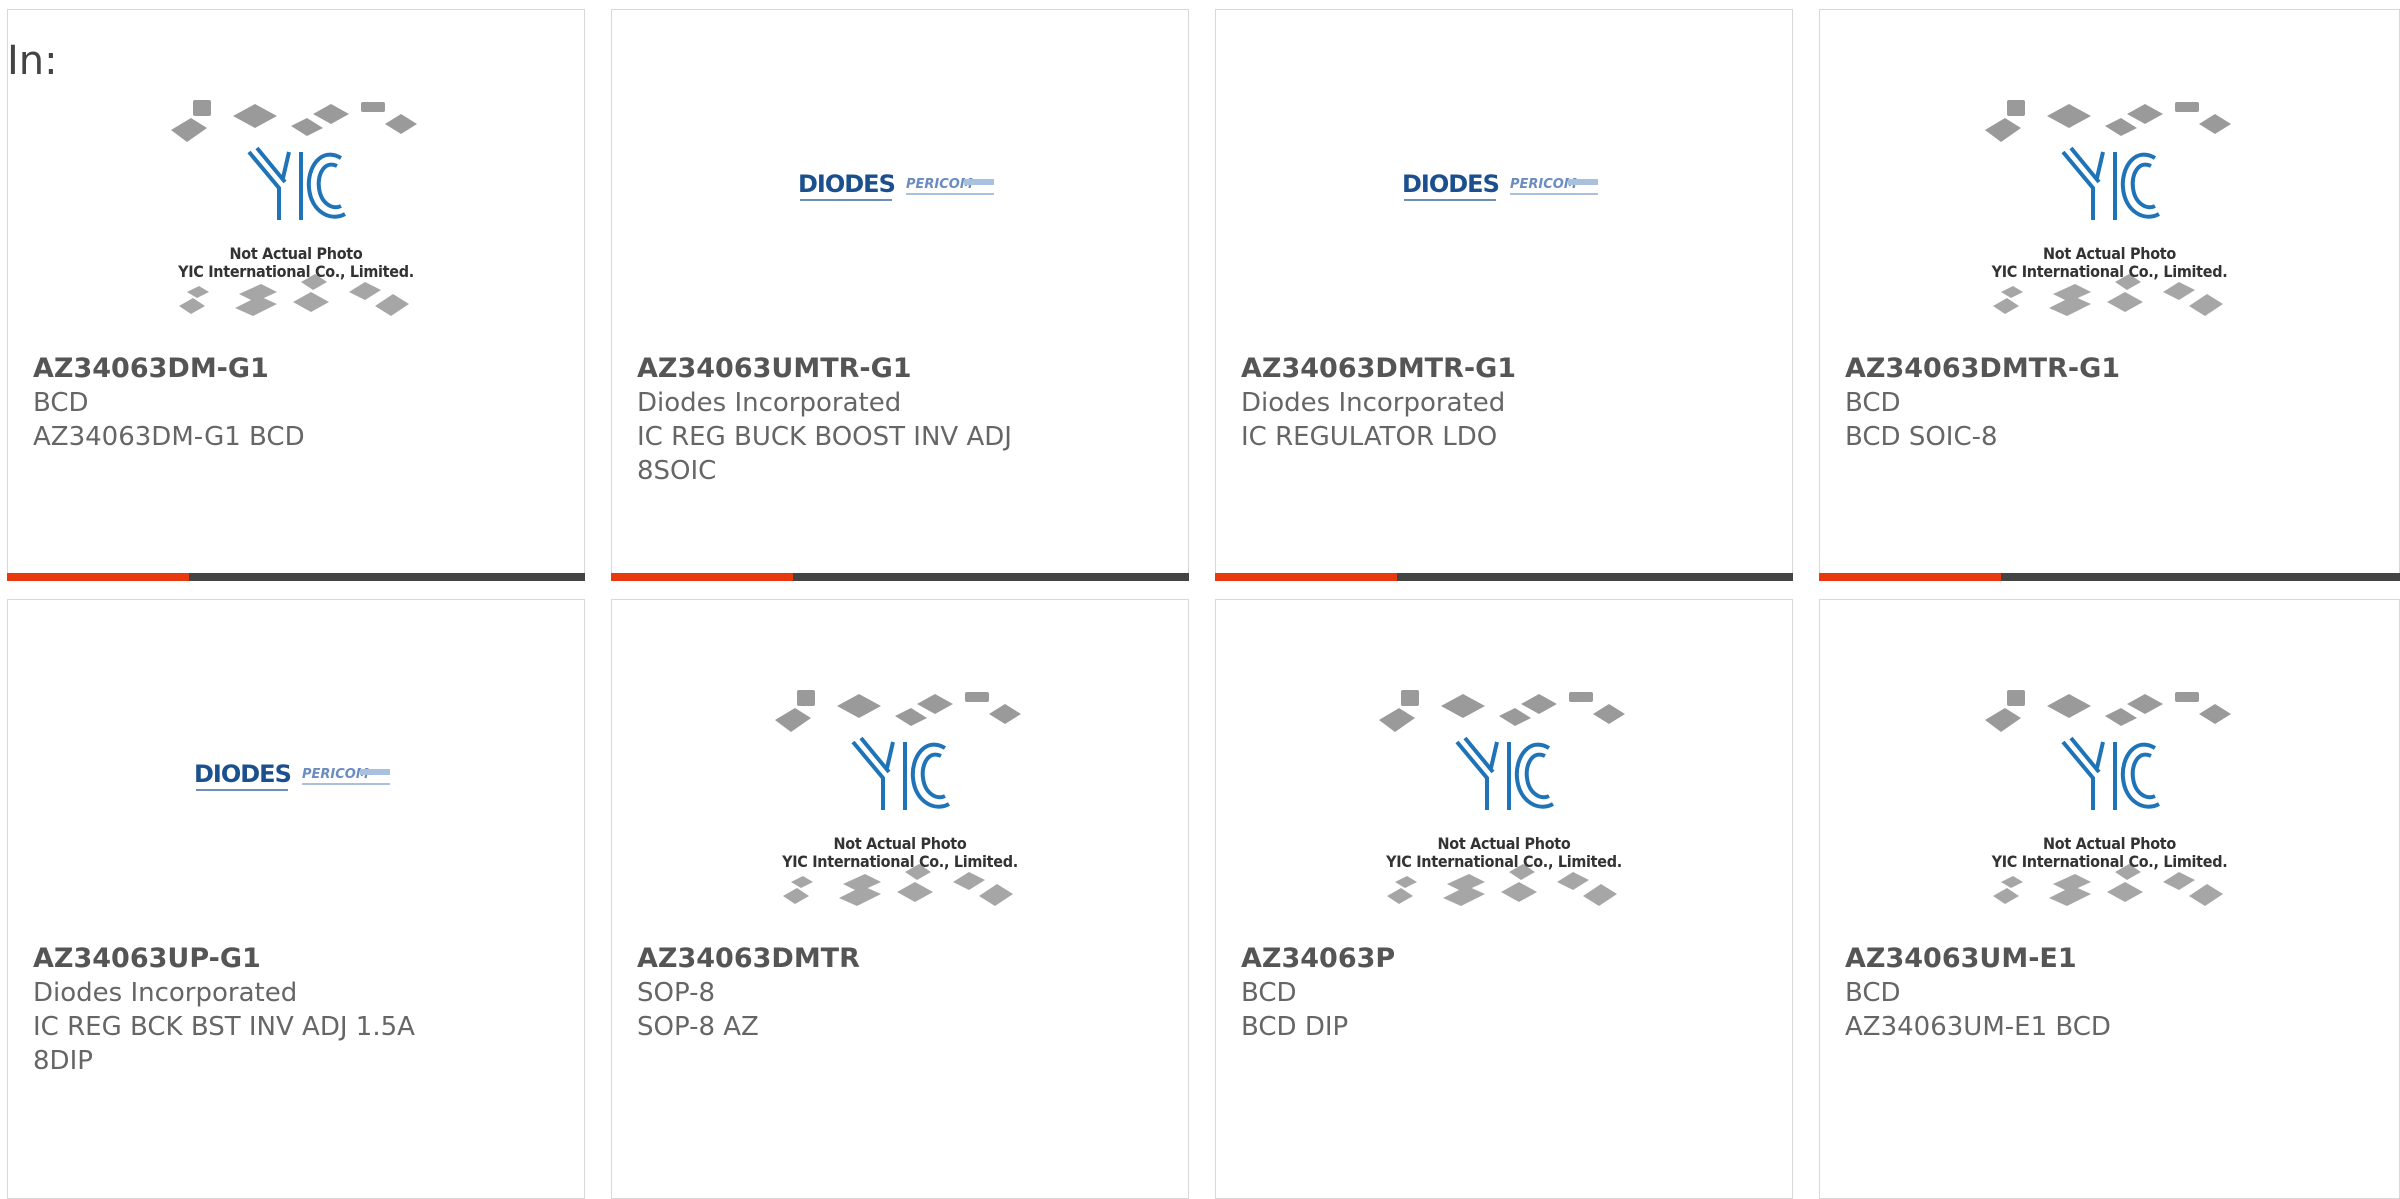 The image size is (2400, 1199). I want to click on description: IC REGULATOR LDO, so click(1369, 437).